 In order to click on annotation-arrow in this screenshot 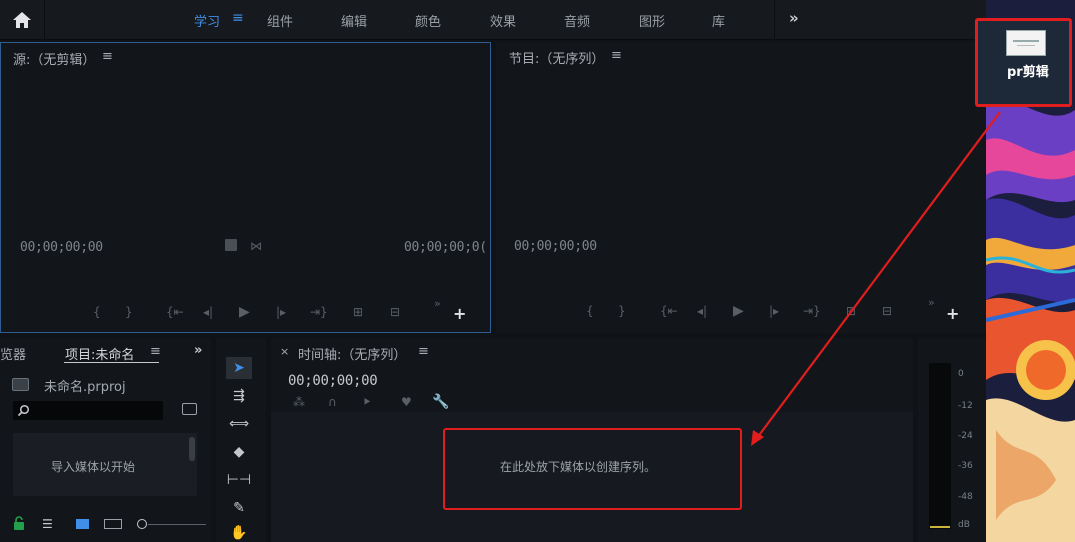, I will do `click(876, 278)`.